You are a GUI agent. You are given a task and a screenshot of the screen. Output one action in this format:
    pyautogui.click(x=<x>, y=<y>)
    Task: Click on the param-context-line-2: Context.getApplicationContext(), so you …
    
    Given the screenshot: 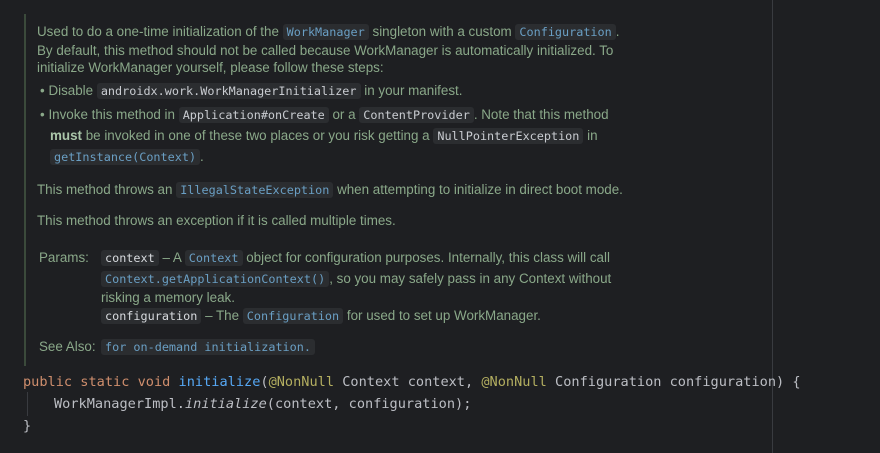 What is the action you would take?
    pyautogui.click(x=356, y=279)
    